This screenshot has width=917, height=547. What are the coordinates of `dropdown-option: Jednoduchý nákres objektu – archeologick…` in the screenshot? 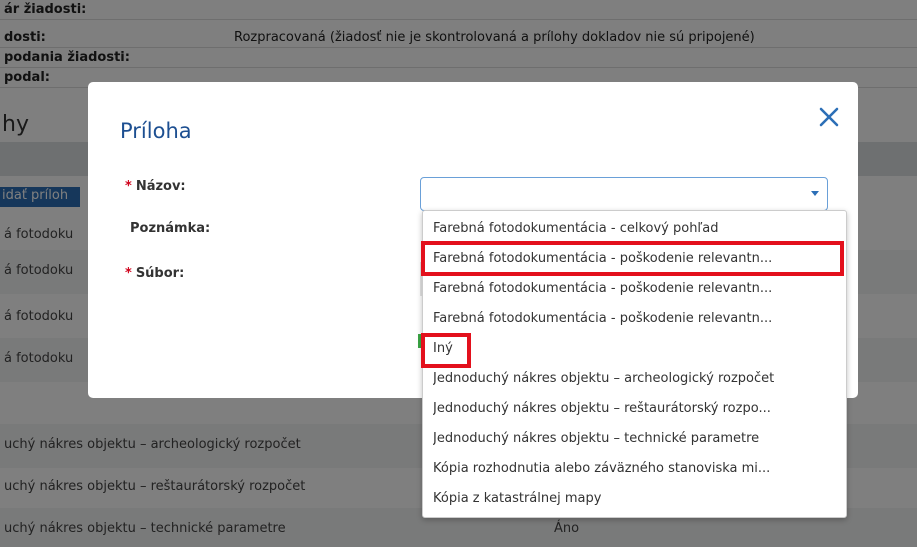 It's located at (634, 379).